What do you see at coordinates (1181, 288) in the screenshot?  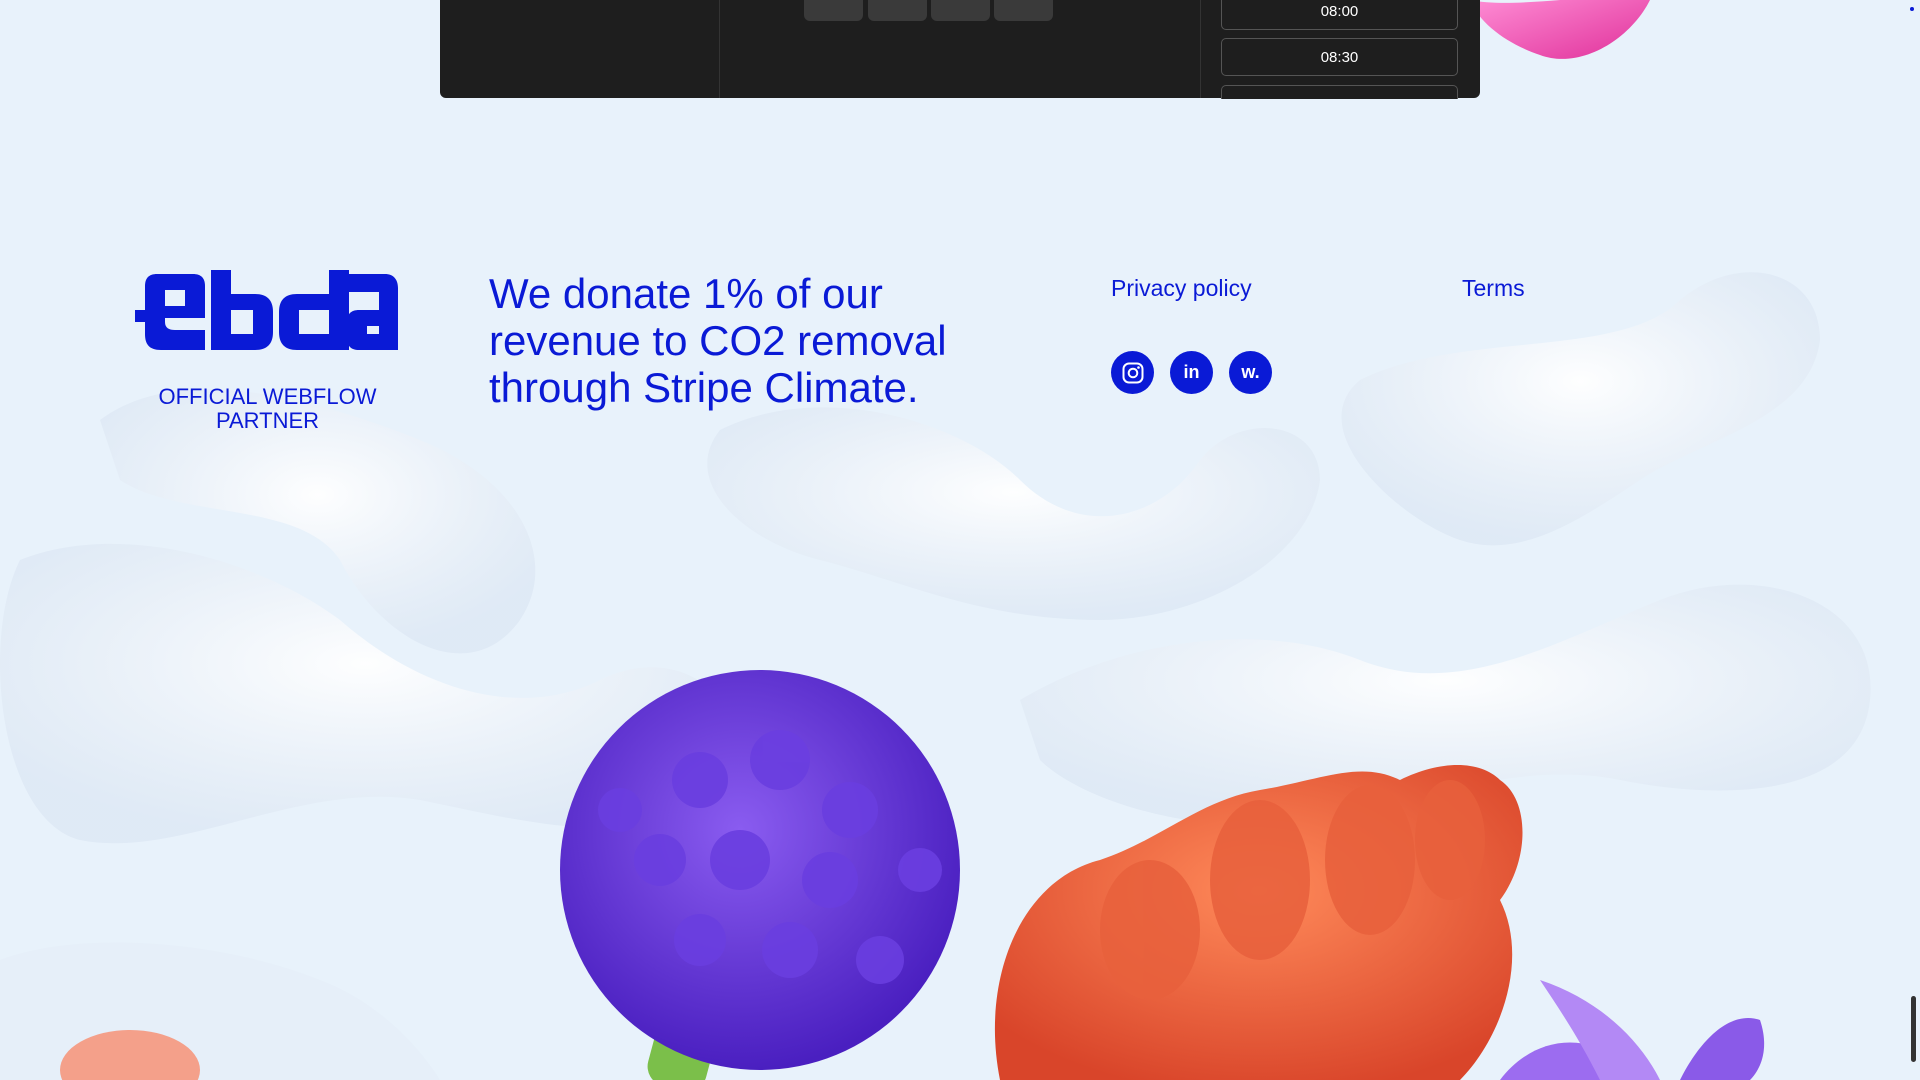 I see `privacy-policy-link: Privacy policy` at bounding box center [1181, 288].